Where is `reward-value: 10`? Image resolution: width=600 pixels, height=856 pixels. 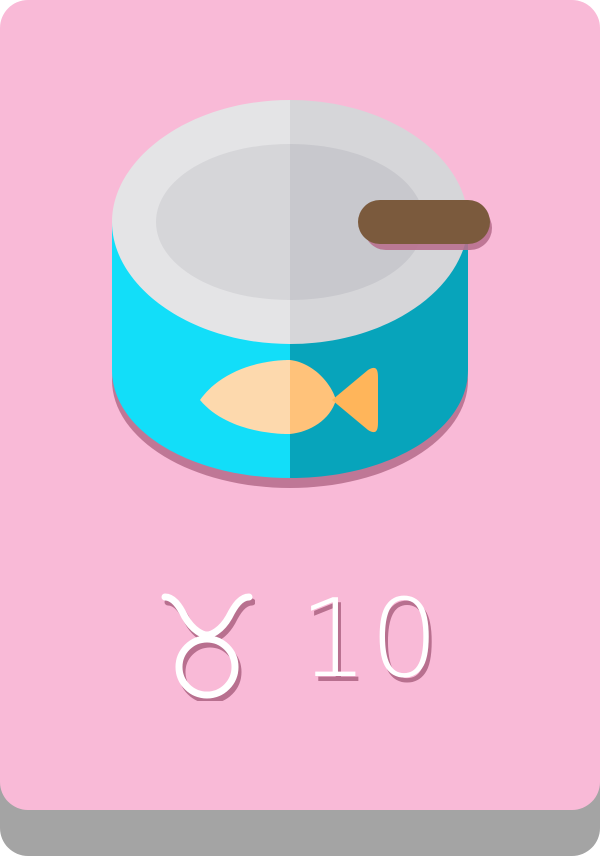
reward-value: 10 is located at coordinates (300, 639).